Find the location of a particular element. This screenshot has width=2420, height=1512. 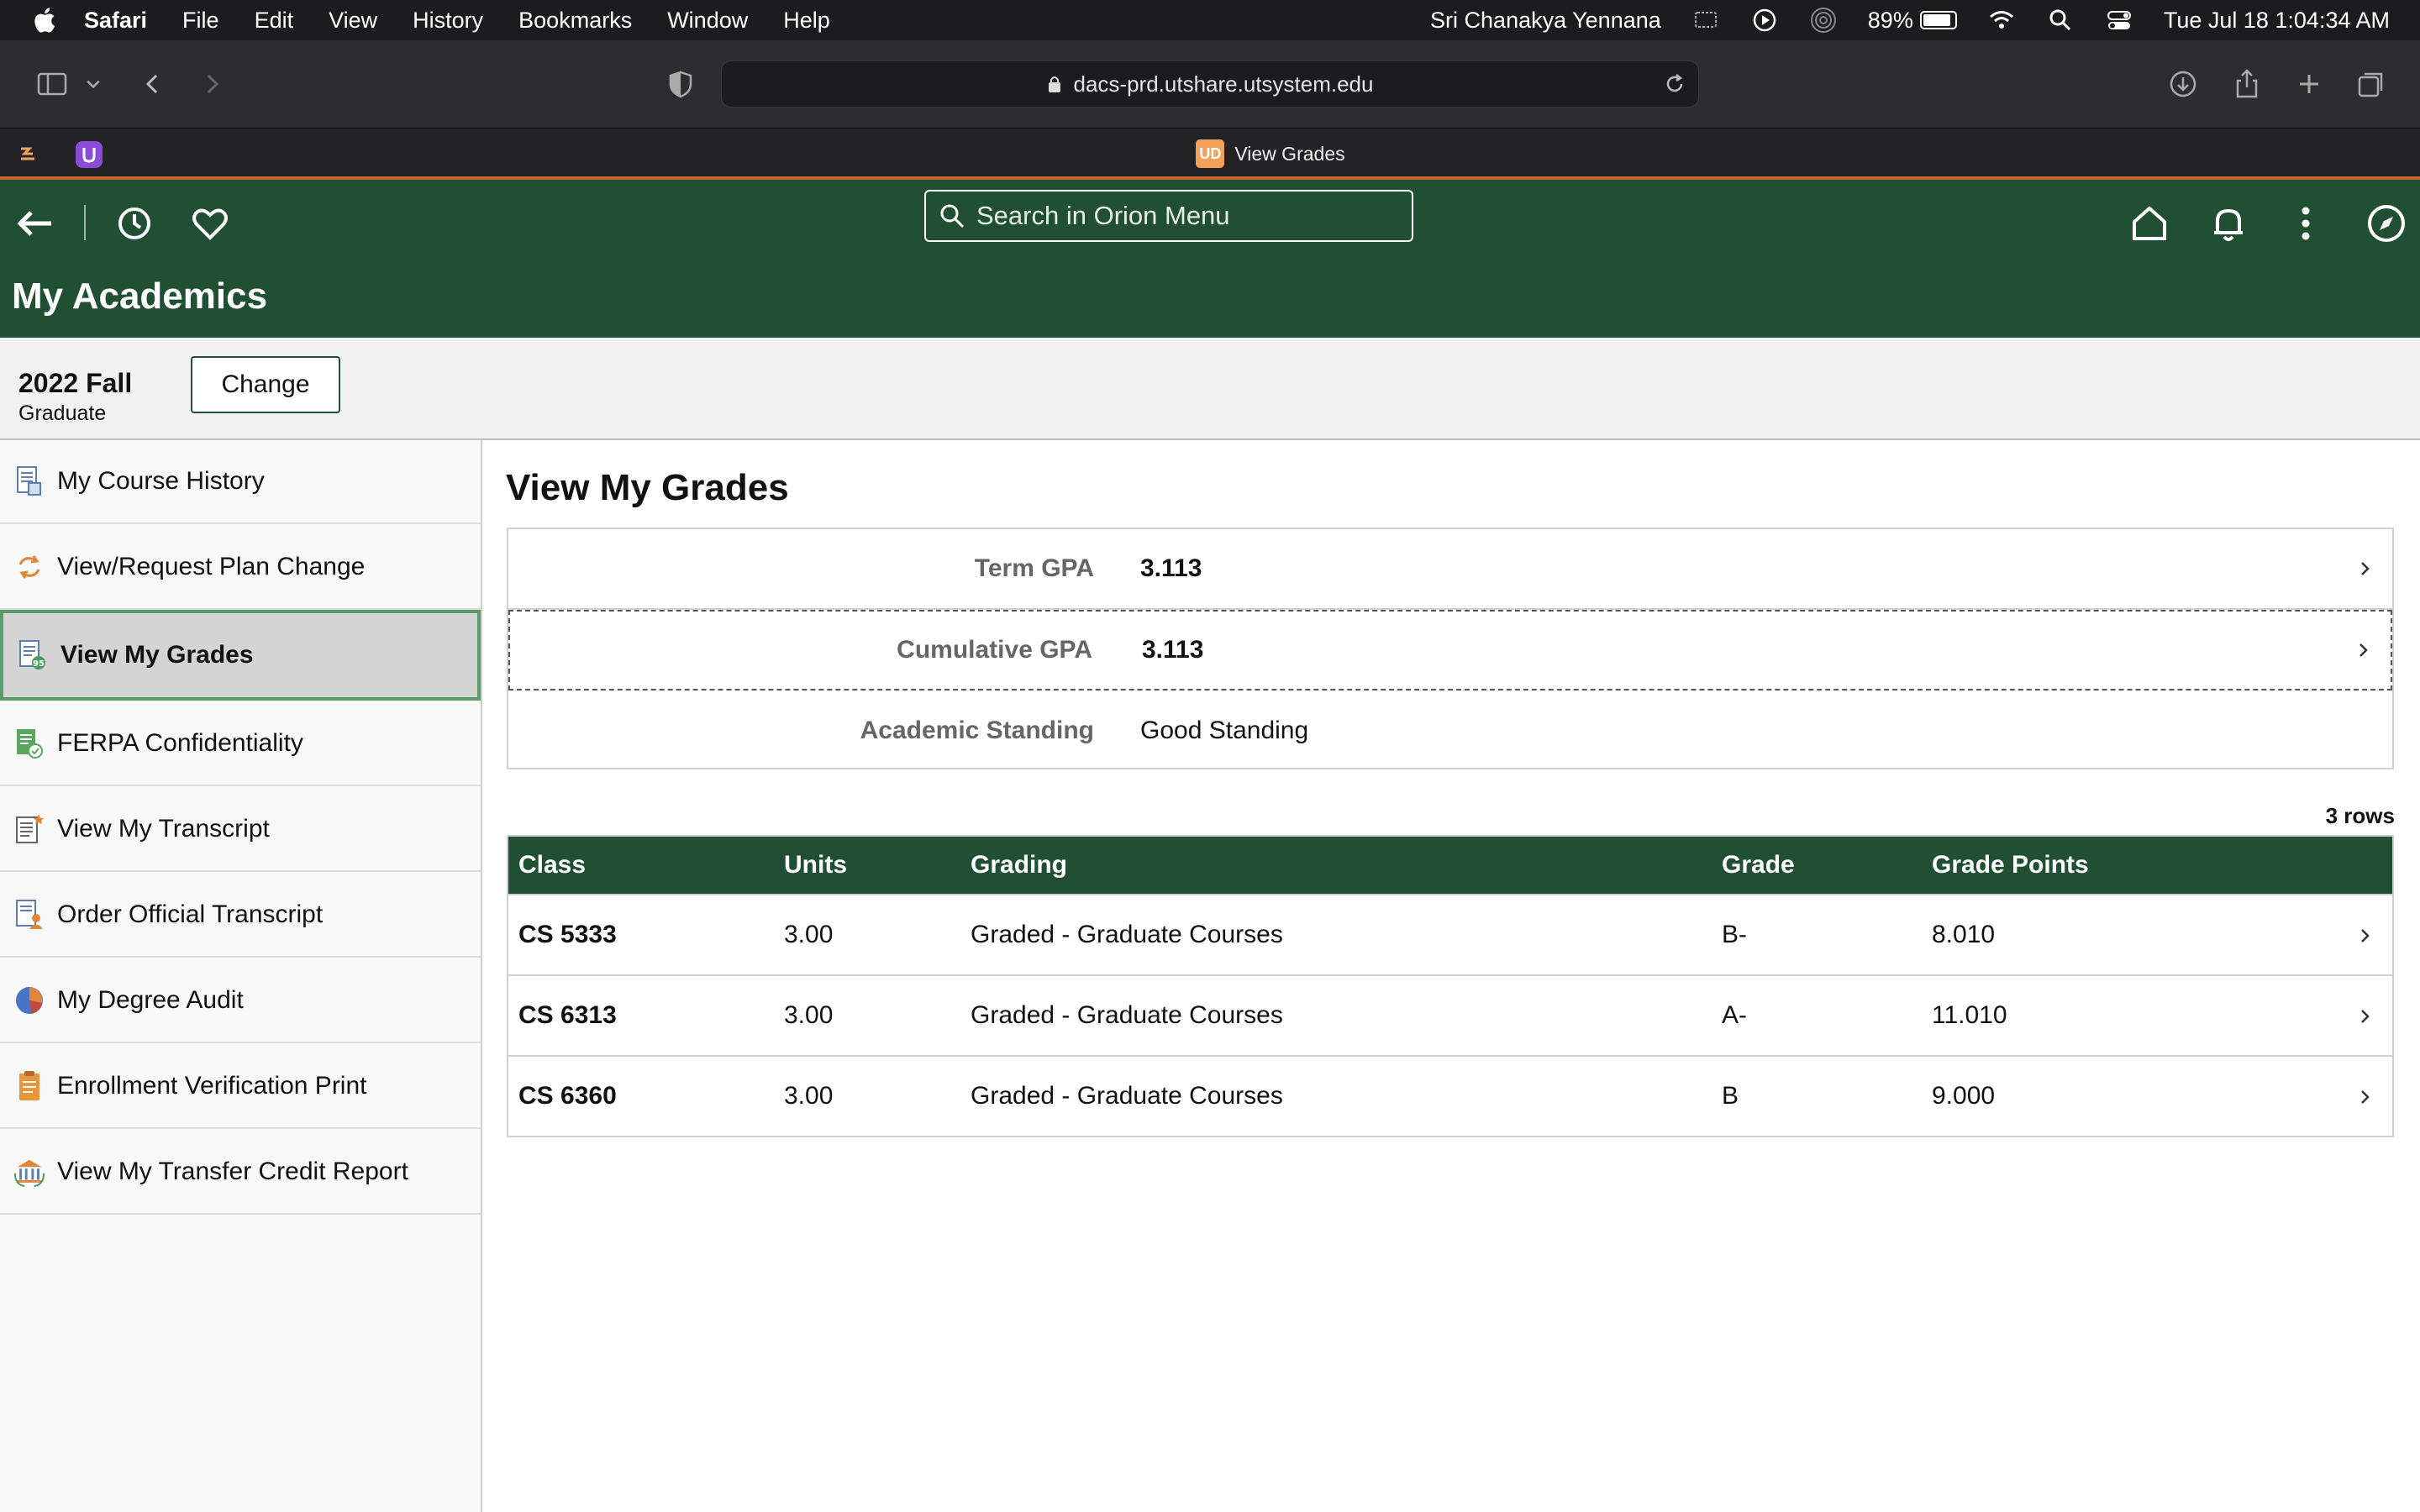

cell-grade-points: 11.010 is located at coordinates (1970, 1015).